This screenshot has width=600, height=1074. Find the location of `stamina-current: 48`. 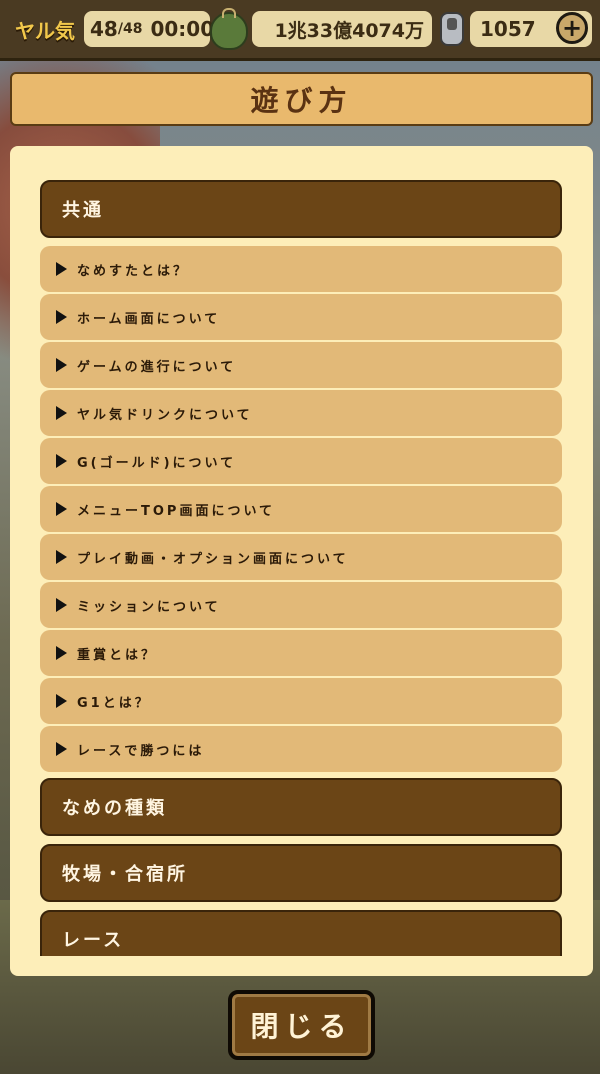

stamina-current: 48 is located at coordinates (104, 29).